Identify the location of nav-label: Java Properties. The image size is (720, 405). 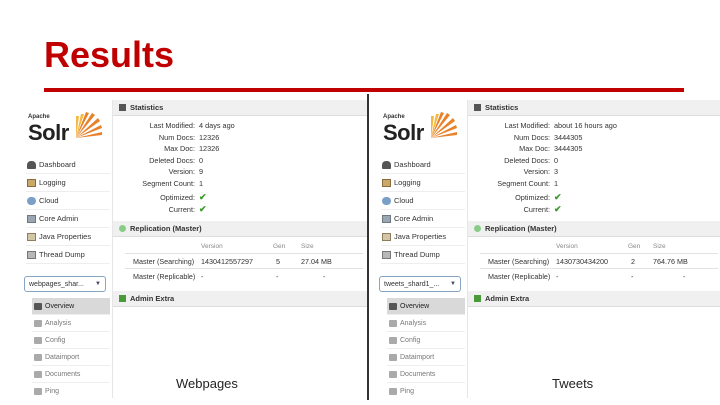
(65, 236).